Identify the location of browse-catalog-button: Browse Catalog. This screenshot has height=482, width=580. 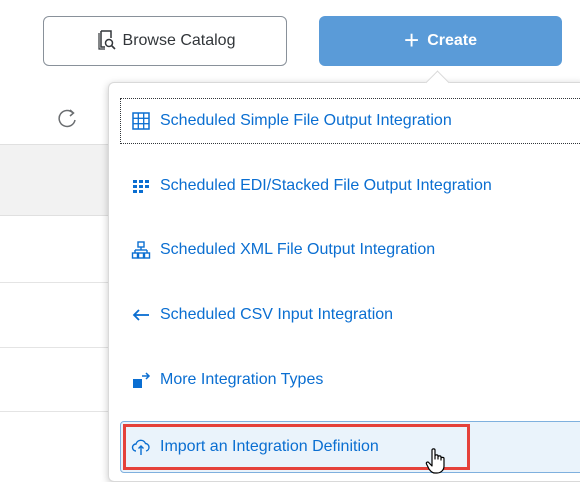
(165, 41).